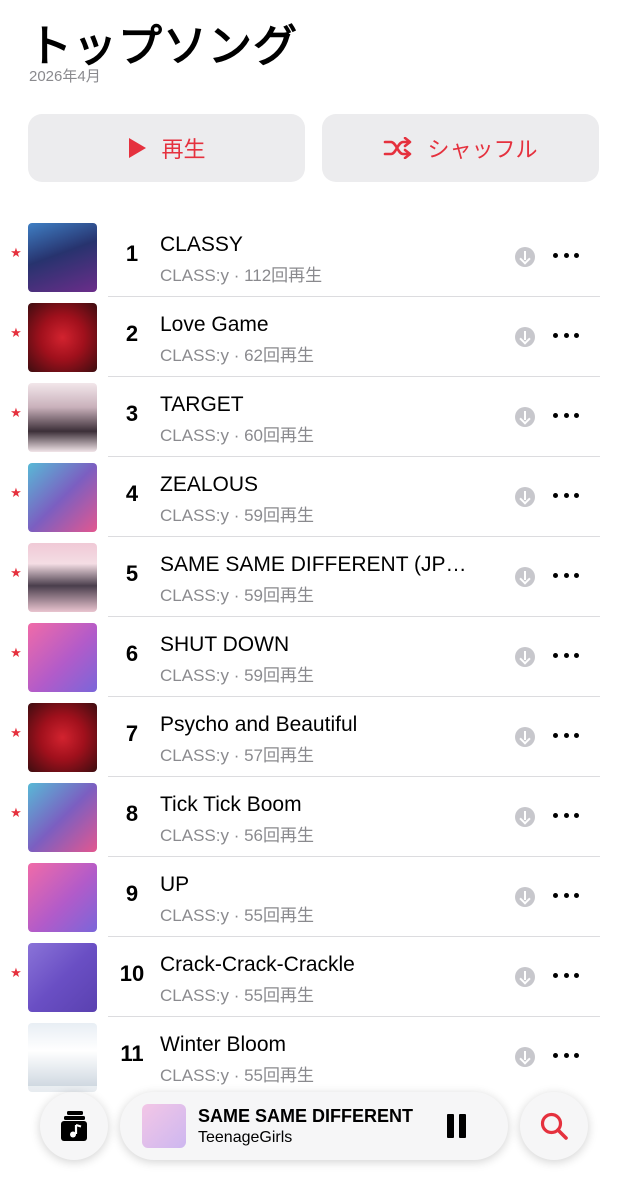  I want to click on track-row-11: 11 Winter Bloom CLASS:y · 55回再生, so click(314, 1057).